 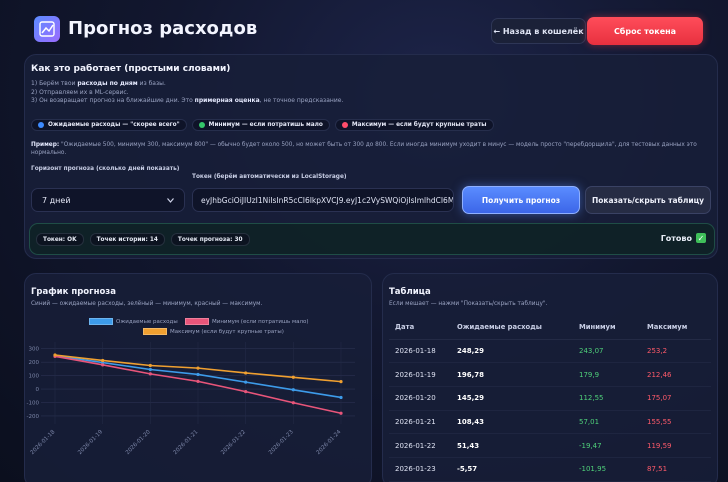 I want to click on check-icon: ✓, so click(x=701, y=238).